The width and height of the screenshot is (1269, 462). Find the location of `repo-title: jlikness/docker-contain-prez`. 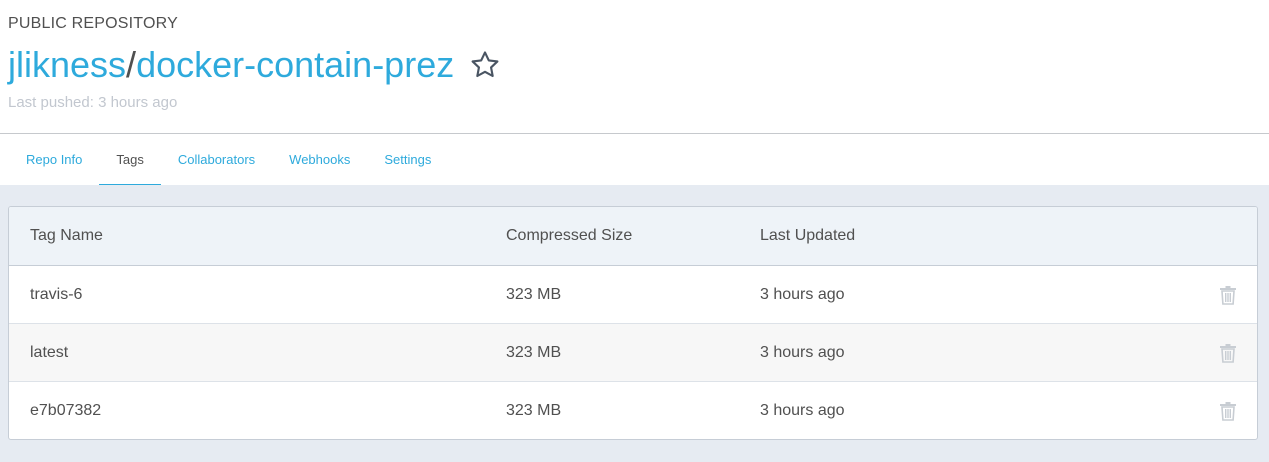

repo-title: jlikness/docker-contain-prez is located at coordinates (231, 65).